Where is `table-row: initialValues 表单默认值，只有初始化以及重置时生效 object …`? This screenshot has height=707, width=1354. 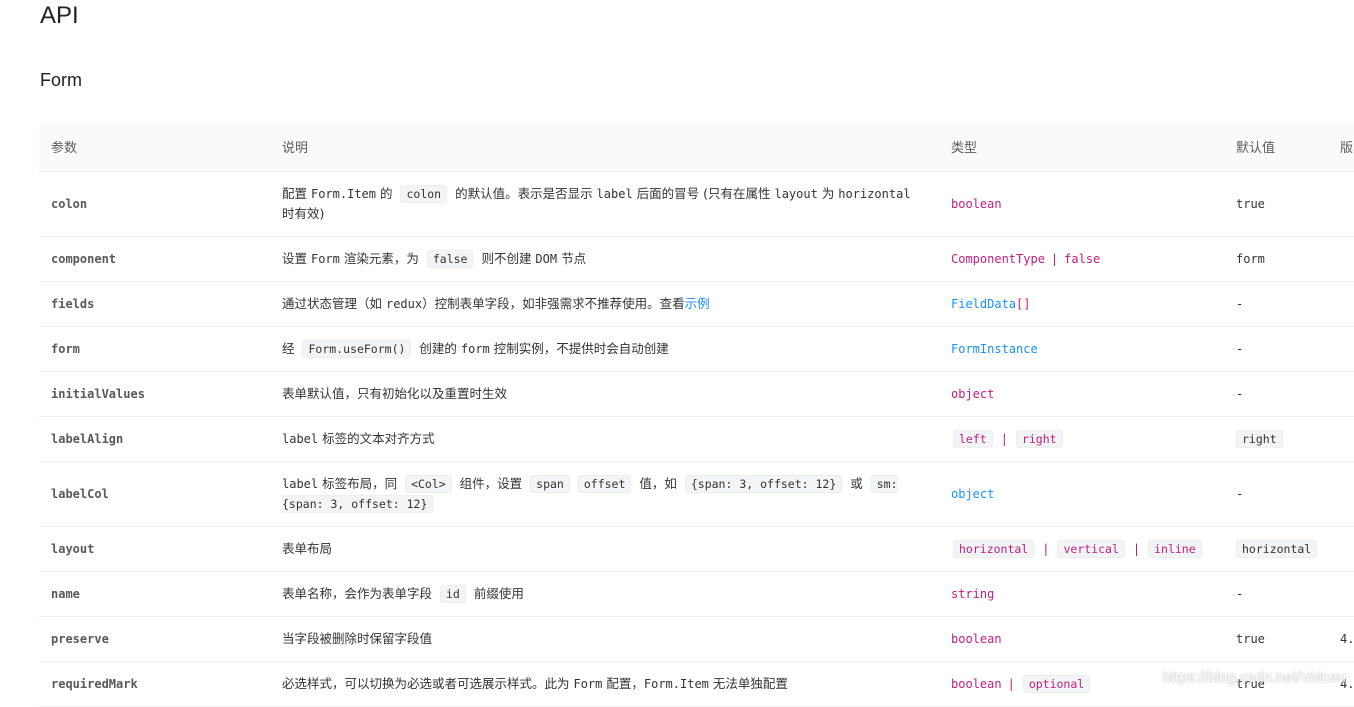
table-row: initialValues 表单默认值，只有初始化以及重置时生效 object … is located at coordinates (696, 394).